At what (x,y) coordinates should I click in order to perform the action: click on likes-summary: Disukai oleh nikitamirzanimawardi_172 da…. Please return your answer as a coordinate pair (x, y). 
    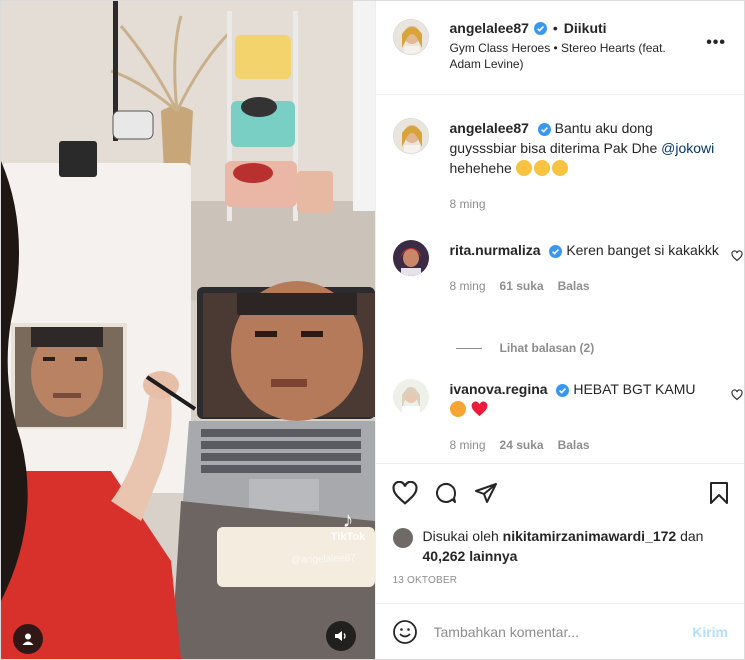
    Looking at the image, I should click on (560, 548).